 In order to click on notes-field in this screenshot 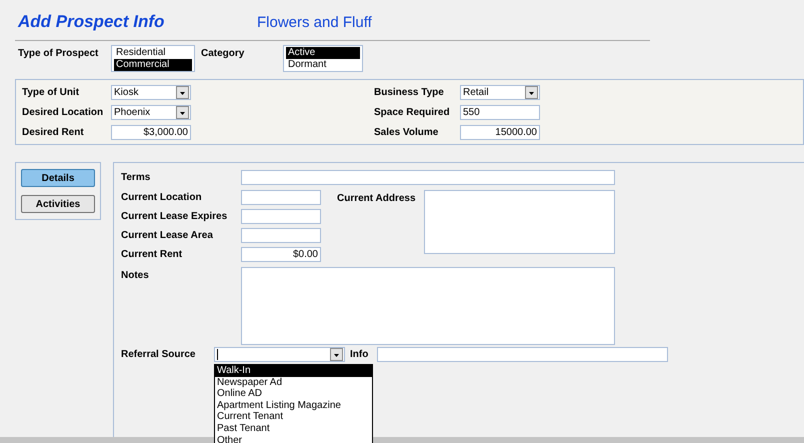, I will do `click(428, 306)`.